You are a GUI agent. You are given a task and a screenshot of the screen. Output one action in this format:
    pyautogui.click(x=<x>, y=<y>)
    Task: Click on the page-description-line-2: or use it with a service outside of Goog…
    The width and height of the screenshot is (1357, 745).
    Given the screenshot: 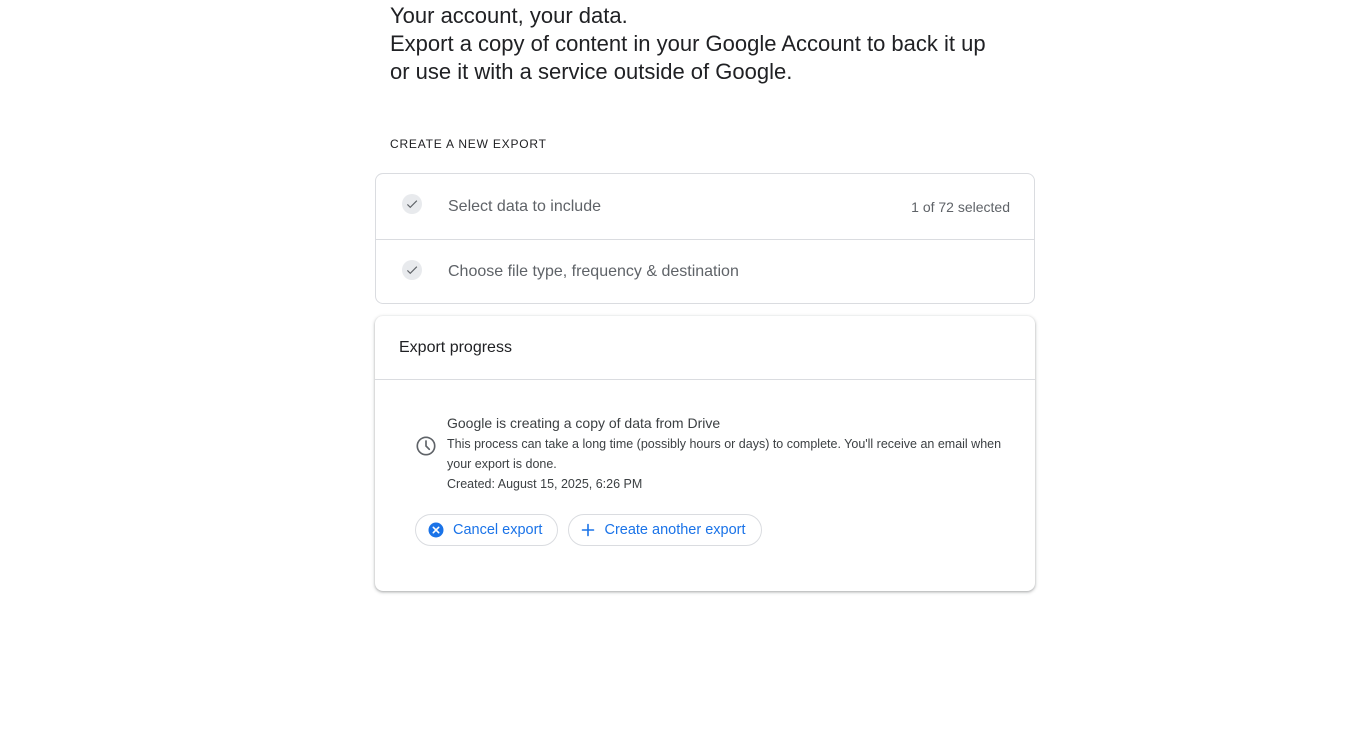 What is the action you would take?
    pyautogui.click(x=591, y=71)
    